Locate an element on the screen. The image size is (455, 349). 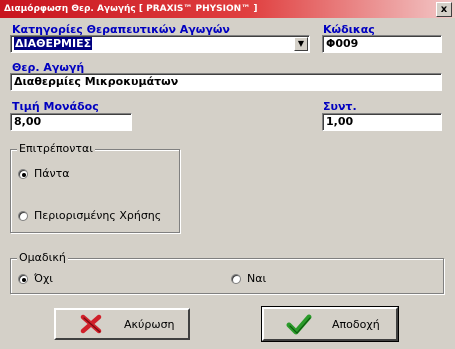
allowed-option-always: Πάντα is located at coordinates (44, 173).